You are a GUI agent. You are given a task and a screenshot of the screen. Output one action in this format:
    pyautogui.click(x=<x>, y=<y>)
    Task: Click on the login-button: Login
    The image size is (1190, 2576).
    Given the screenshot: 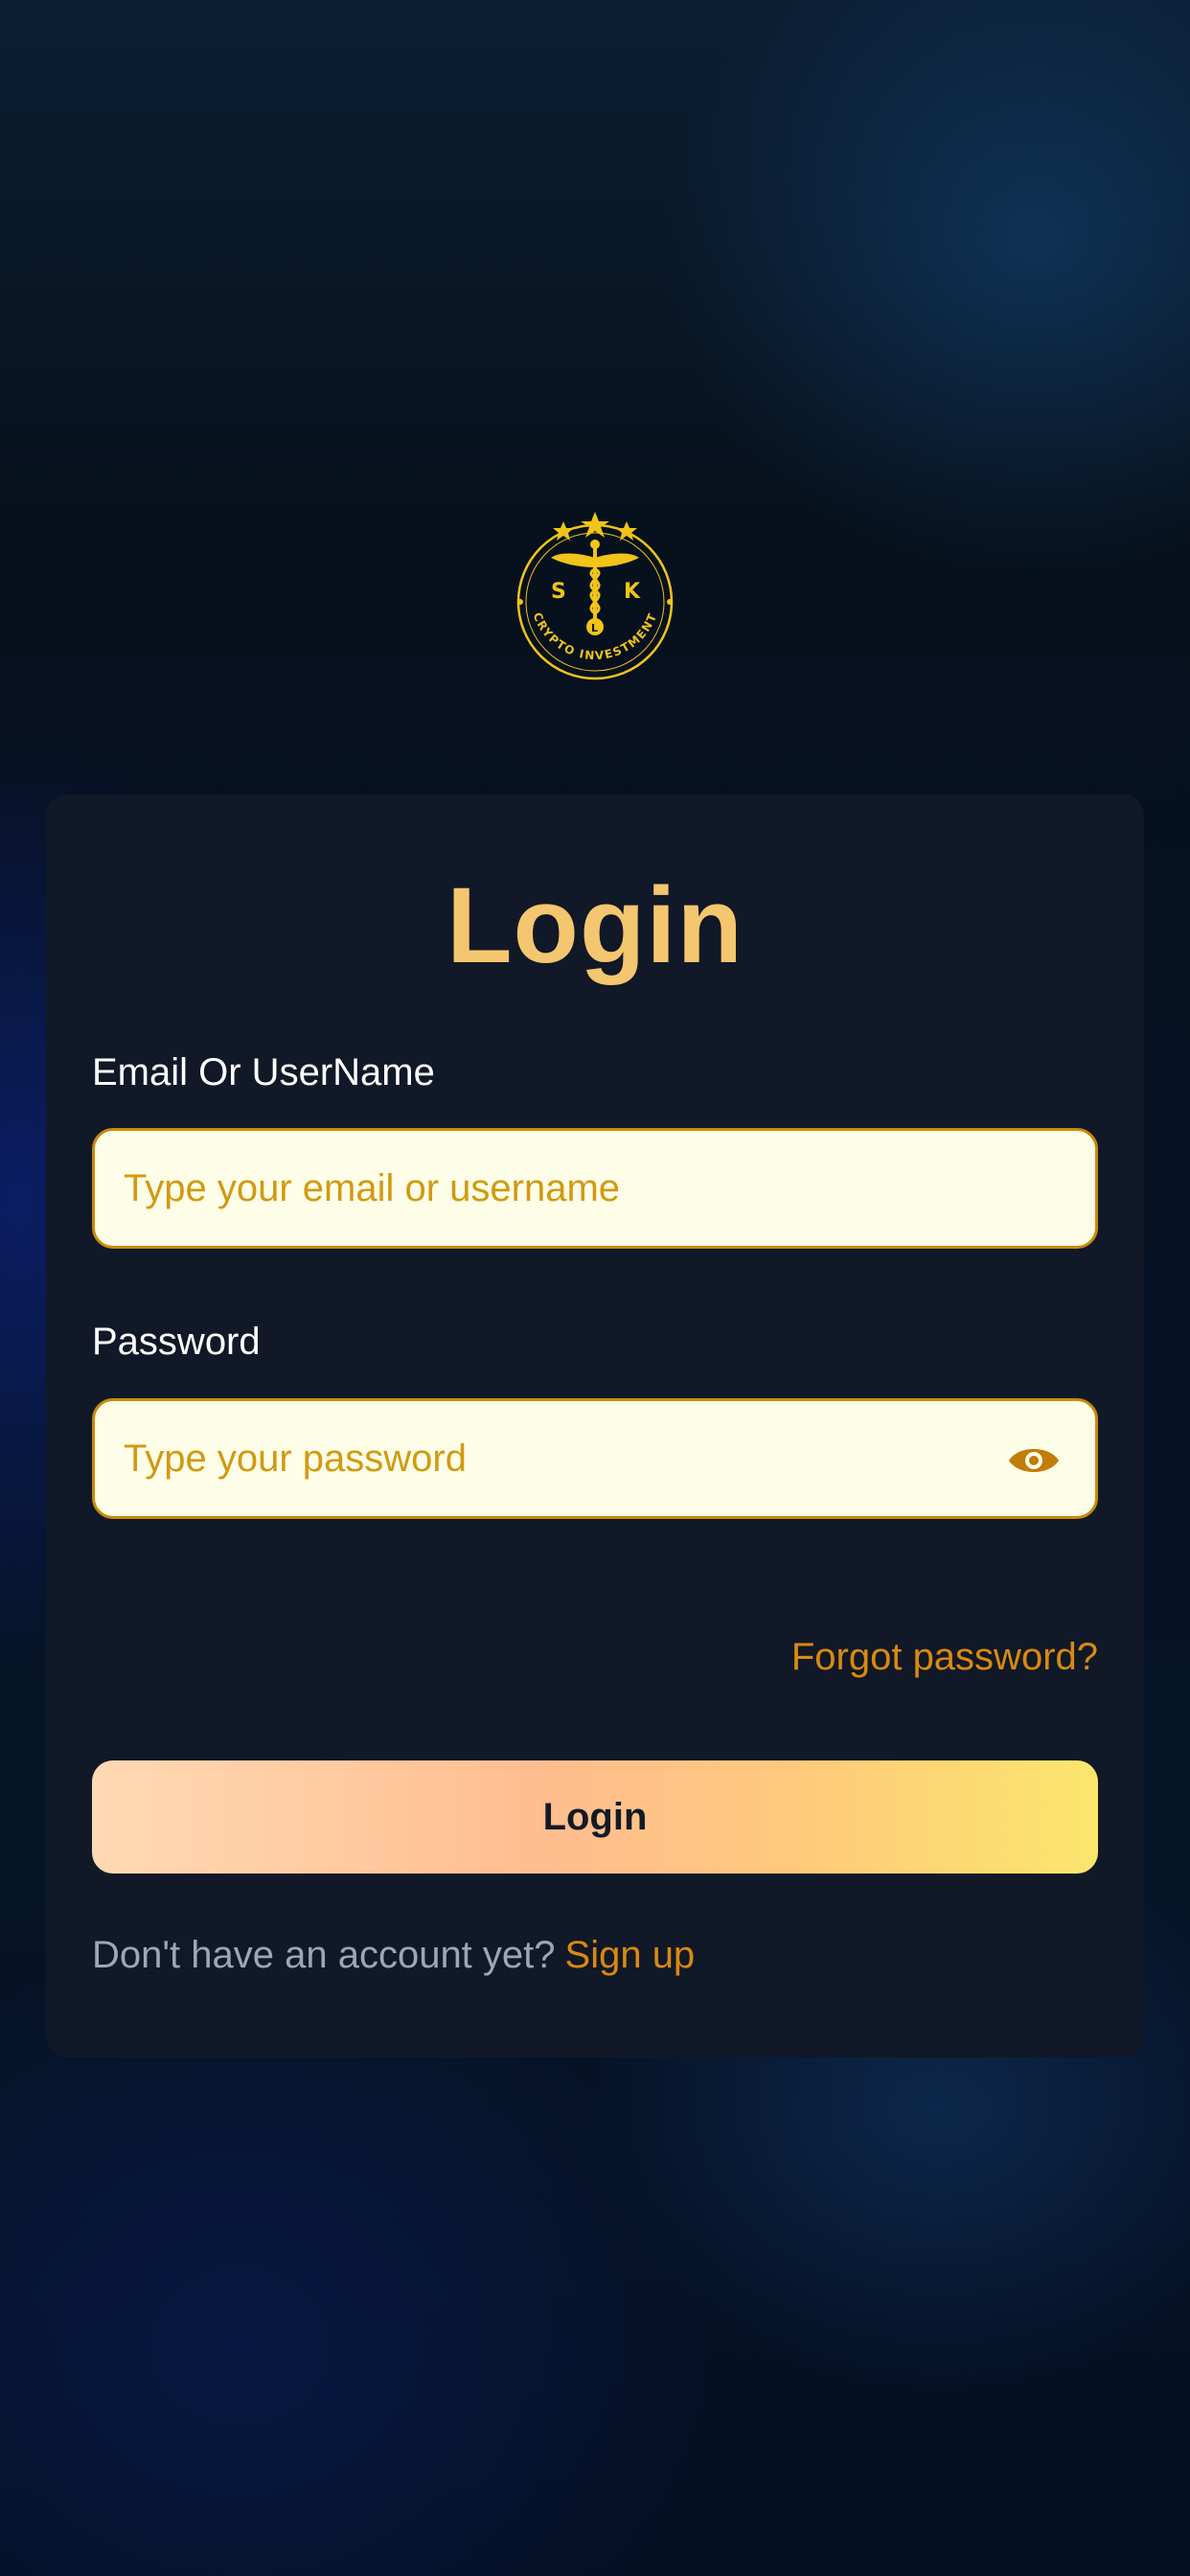 What is the action you would take?
    pyautogui.click(x=595, y=1817)
    